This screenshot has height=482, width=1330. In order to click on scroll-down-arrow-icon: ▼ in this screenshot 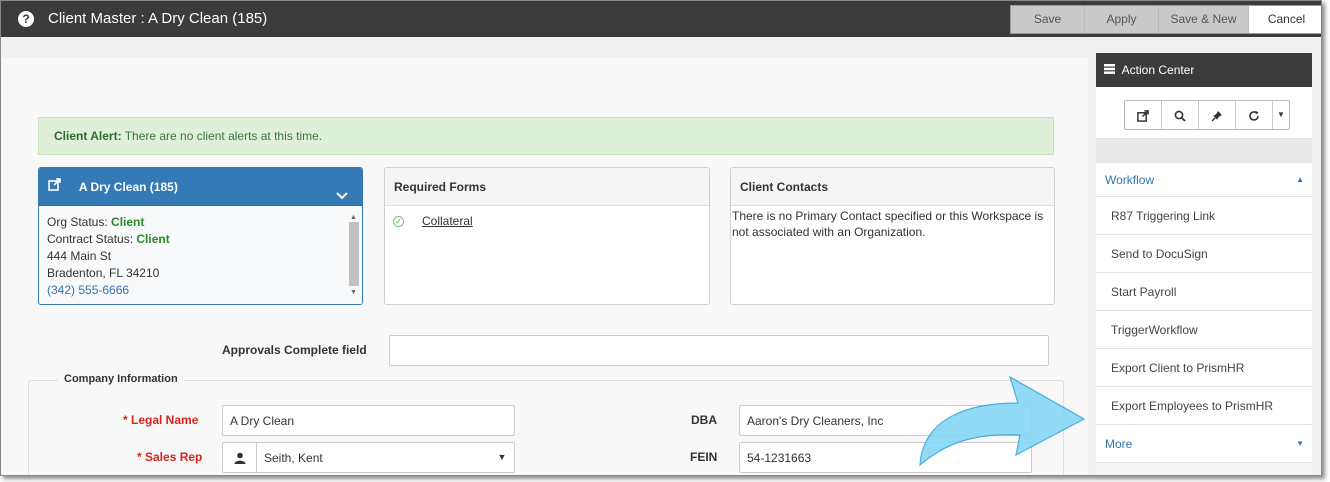, I will do `click(353, 292)`.